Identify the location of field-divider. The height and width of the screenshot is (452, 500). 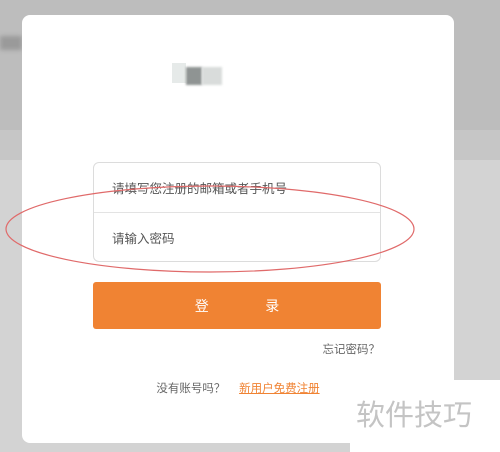
(237, 212).